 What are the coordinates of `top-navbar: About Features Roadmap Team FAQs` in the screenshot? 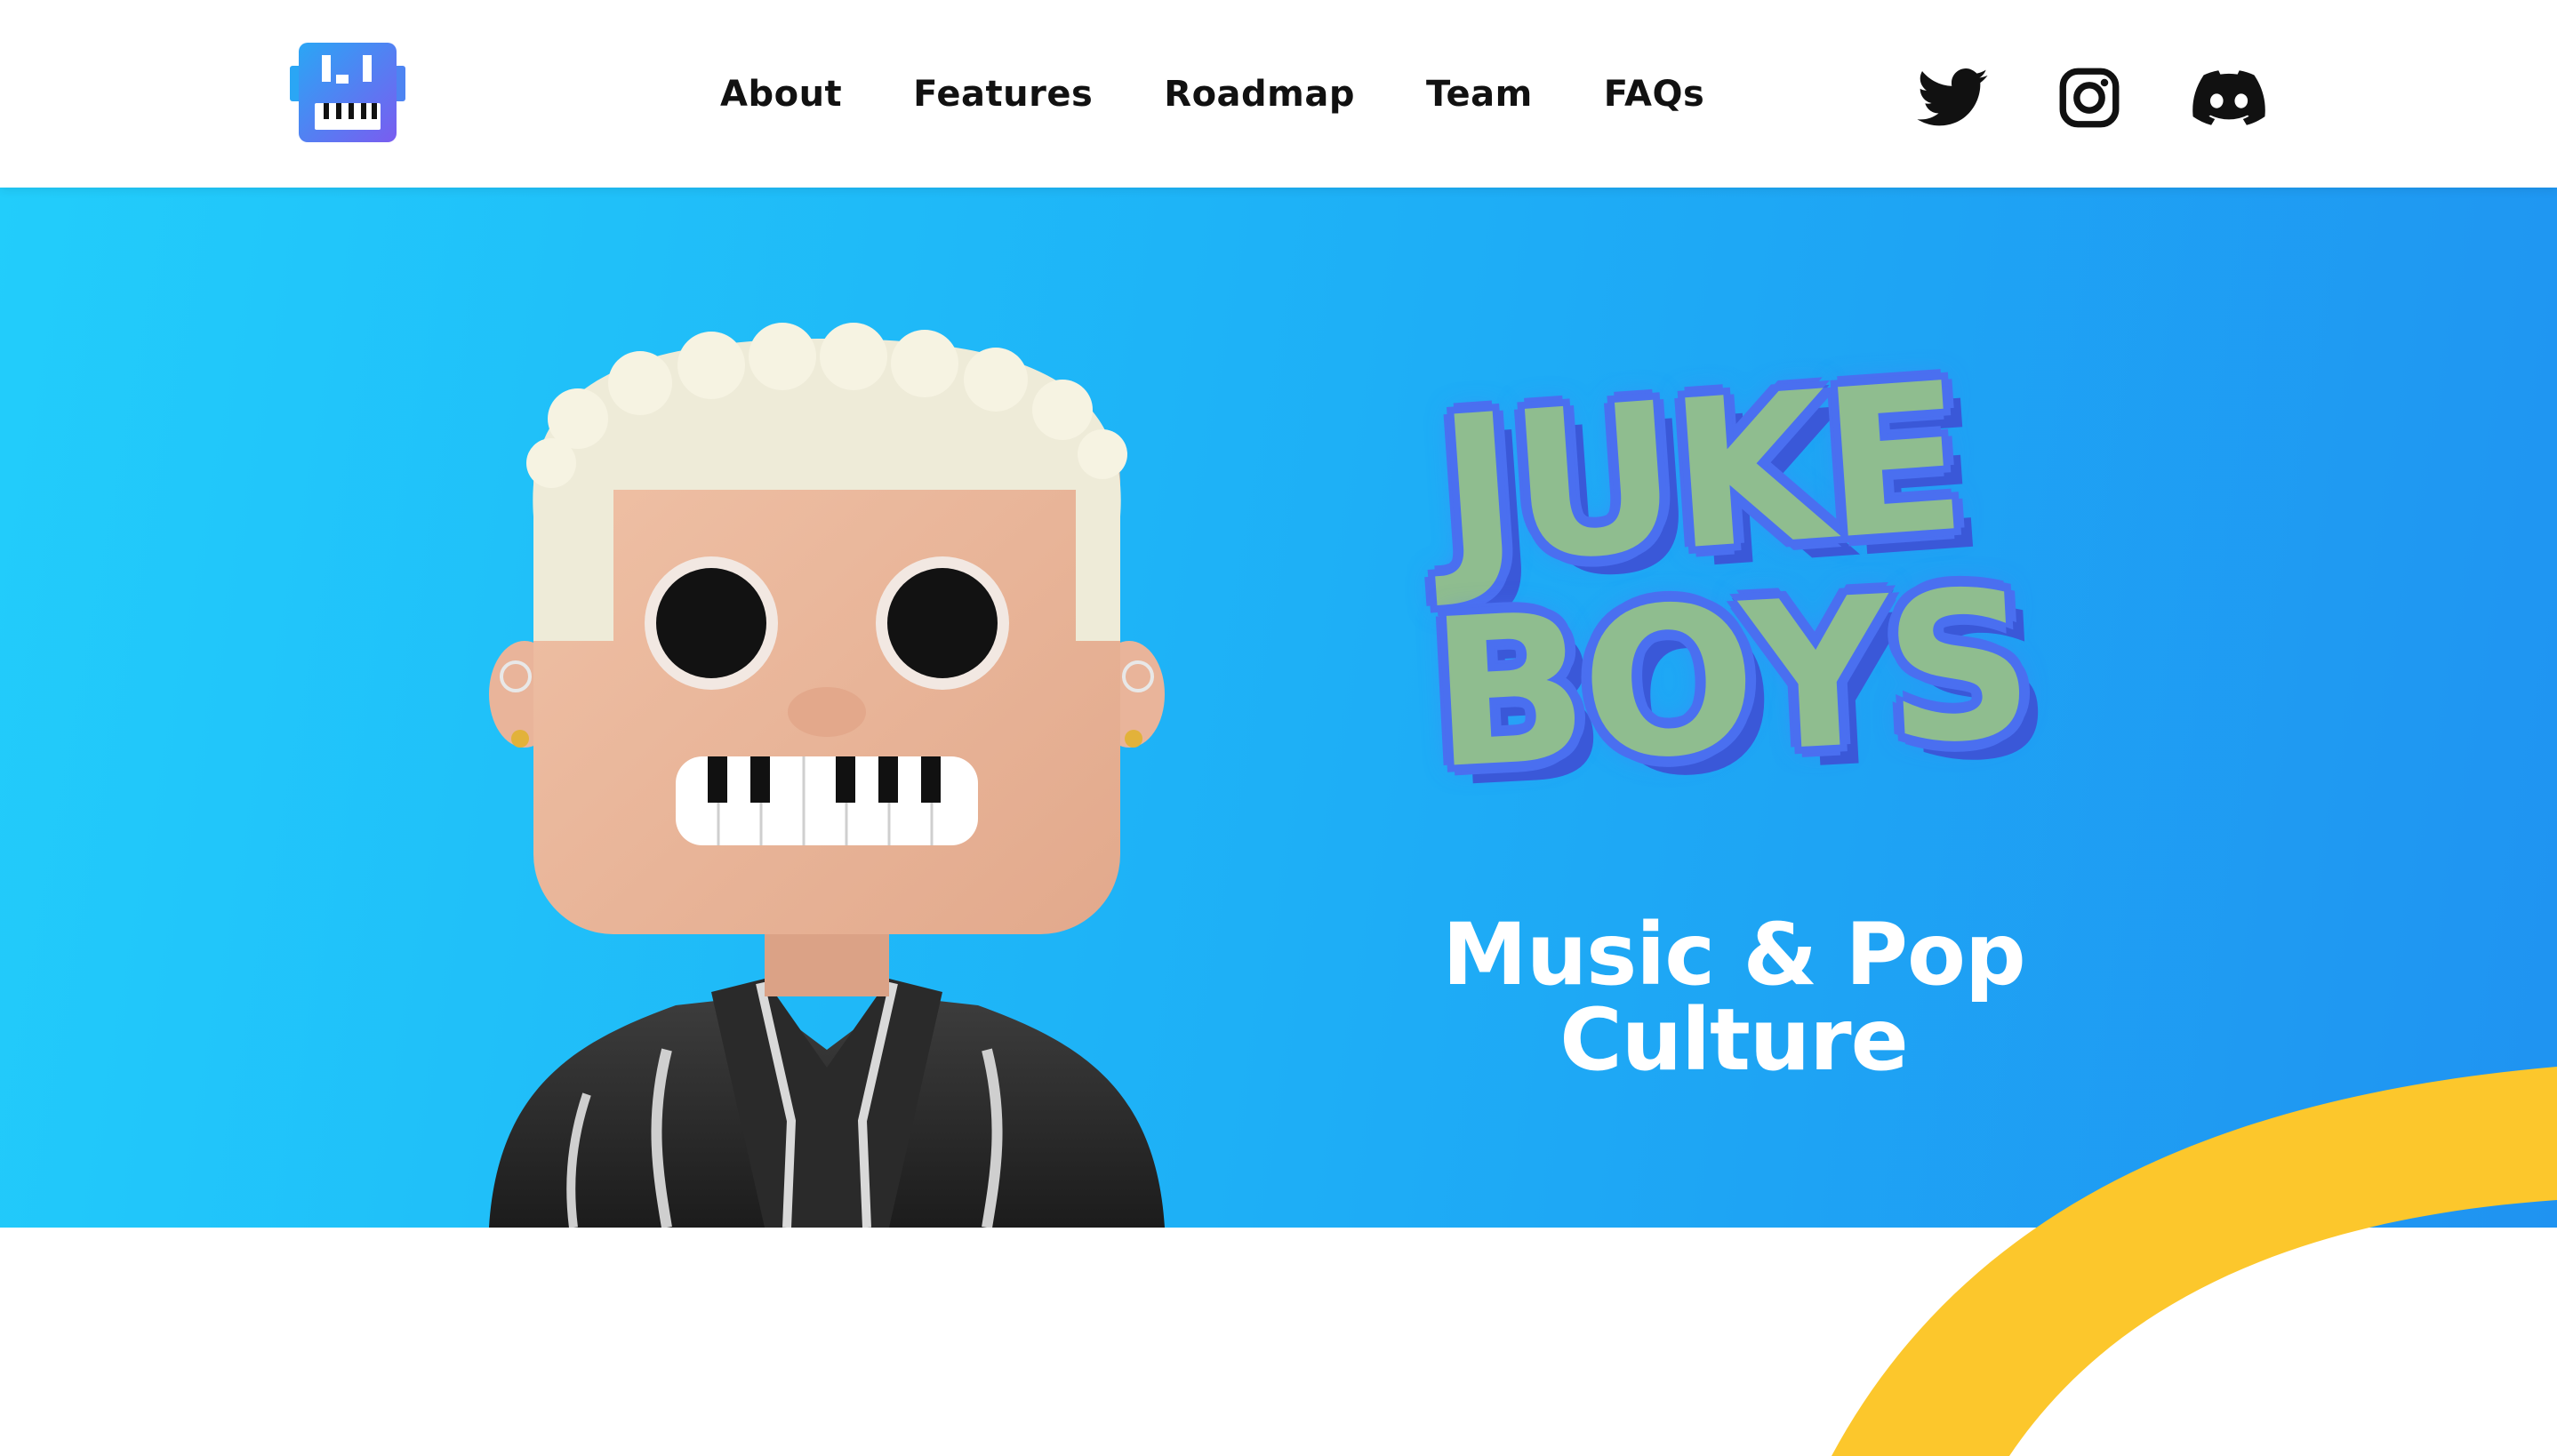 It's located at (1278, 94).